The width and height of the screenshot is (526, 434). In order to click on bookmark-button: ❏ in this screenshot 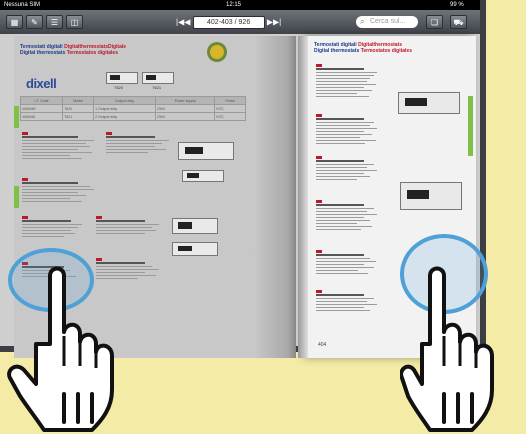, I will do `click(434, 22)`.